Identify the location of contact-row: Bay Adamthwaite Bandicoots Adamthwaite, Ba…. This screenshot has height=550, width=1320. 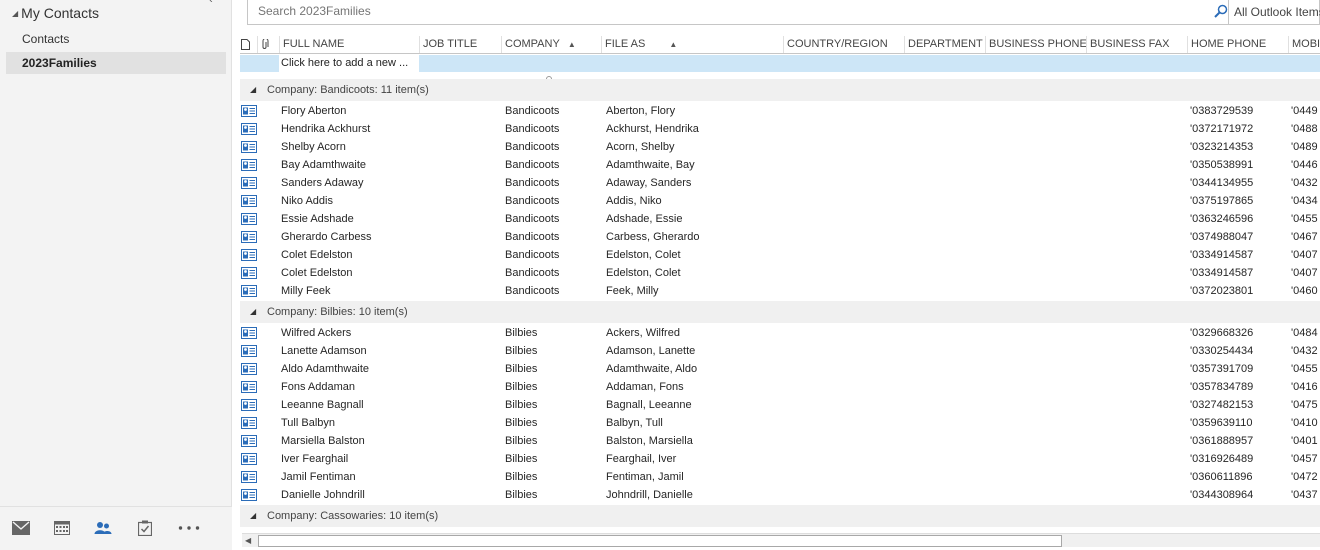
(780, 165).